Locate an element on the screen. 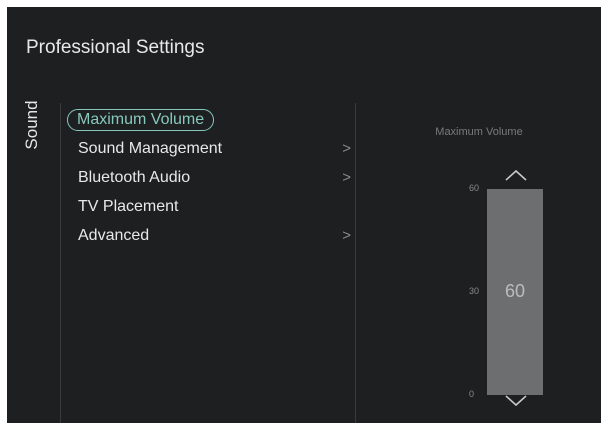 The width and height of the screenshot is (601, 423). menu-item-bluetooth-audio: Bluetooth Audio > is located at coordinates (212, 177).